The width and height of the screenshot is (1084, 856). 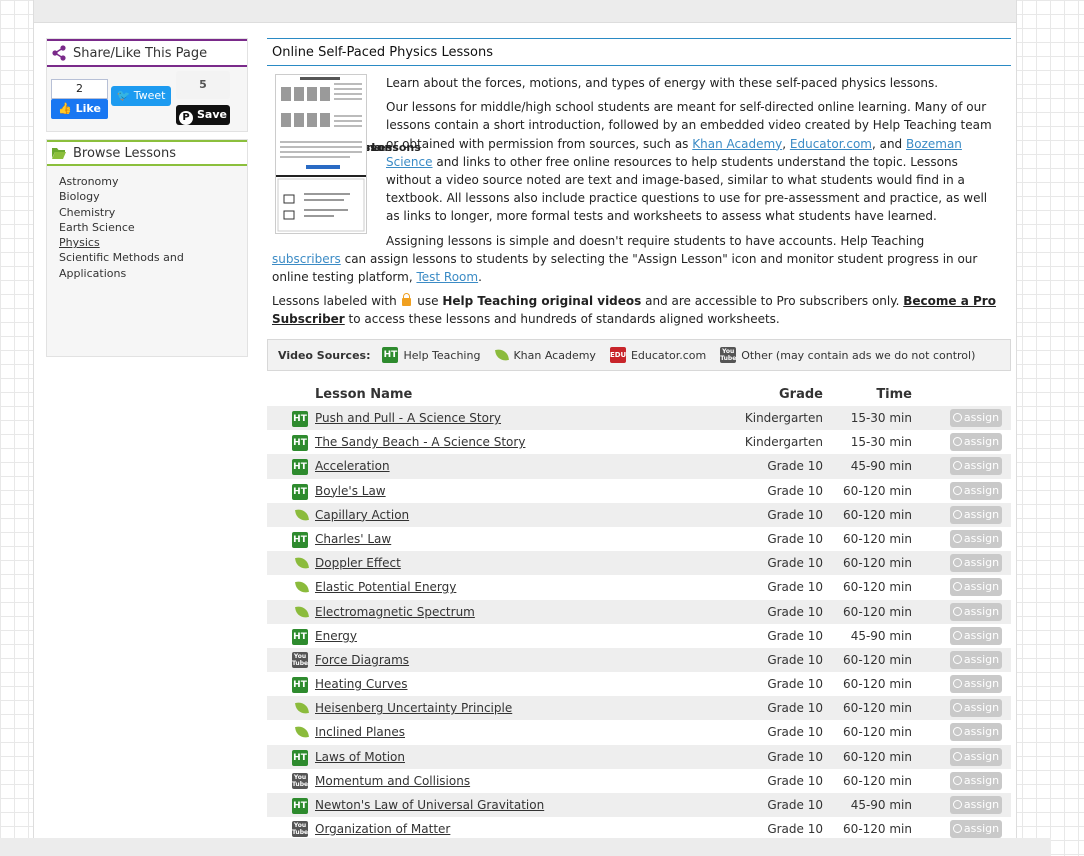 What do you see at coordinates (152, 242) in the screenshot?
I see `nav-item: Physics` at bounding box center [152, 242].